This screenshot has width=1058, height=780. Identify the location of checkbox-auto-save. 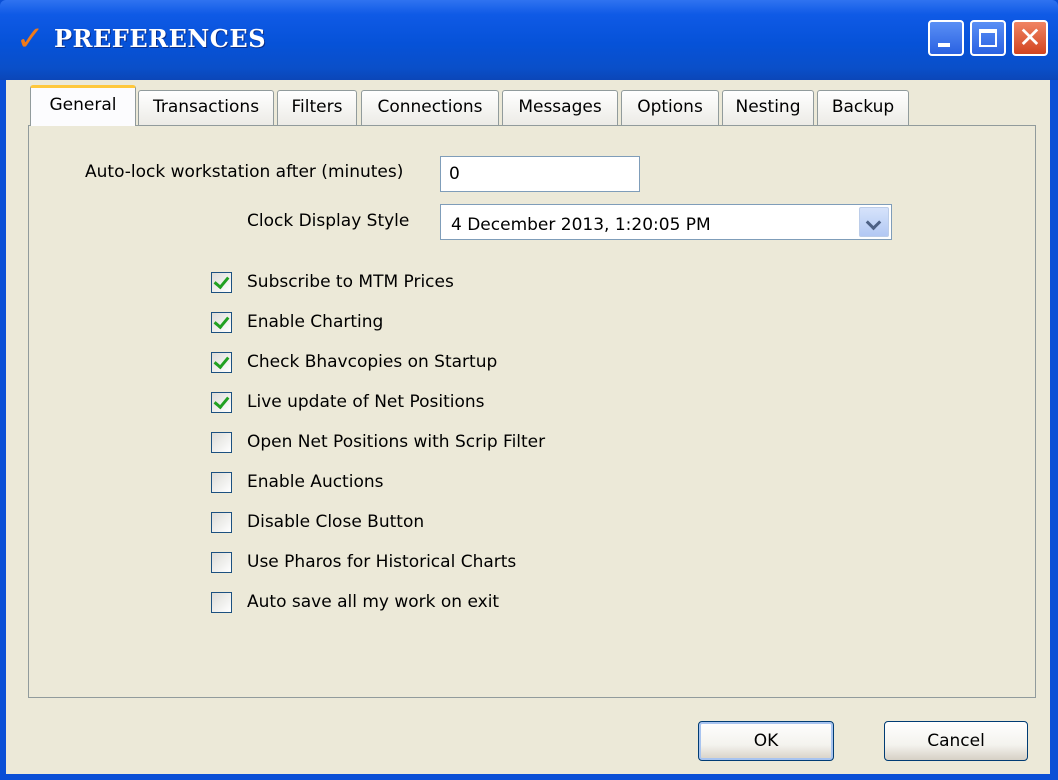
(221, 602).